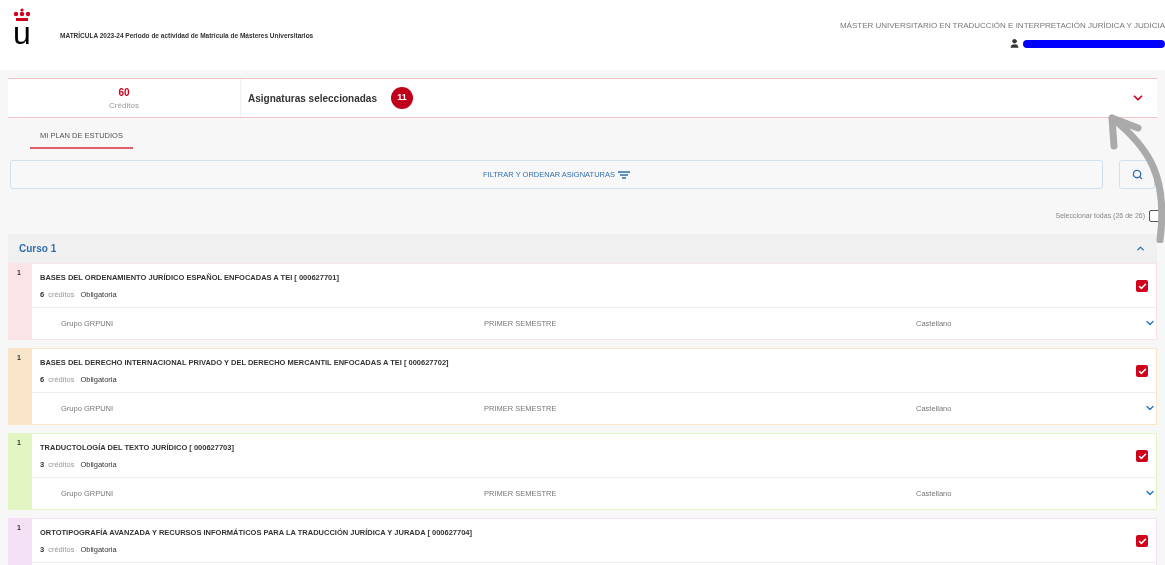 The height and width of the screenshot is (565, 1165). I want to click on logo: u, so click(22, 26).